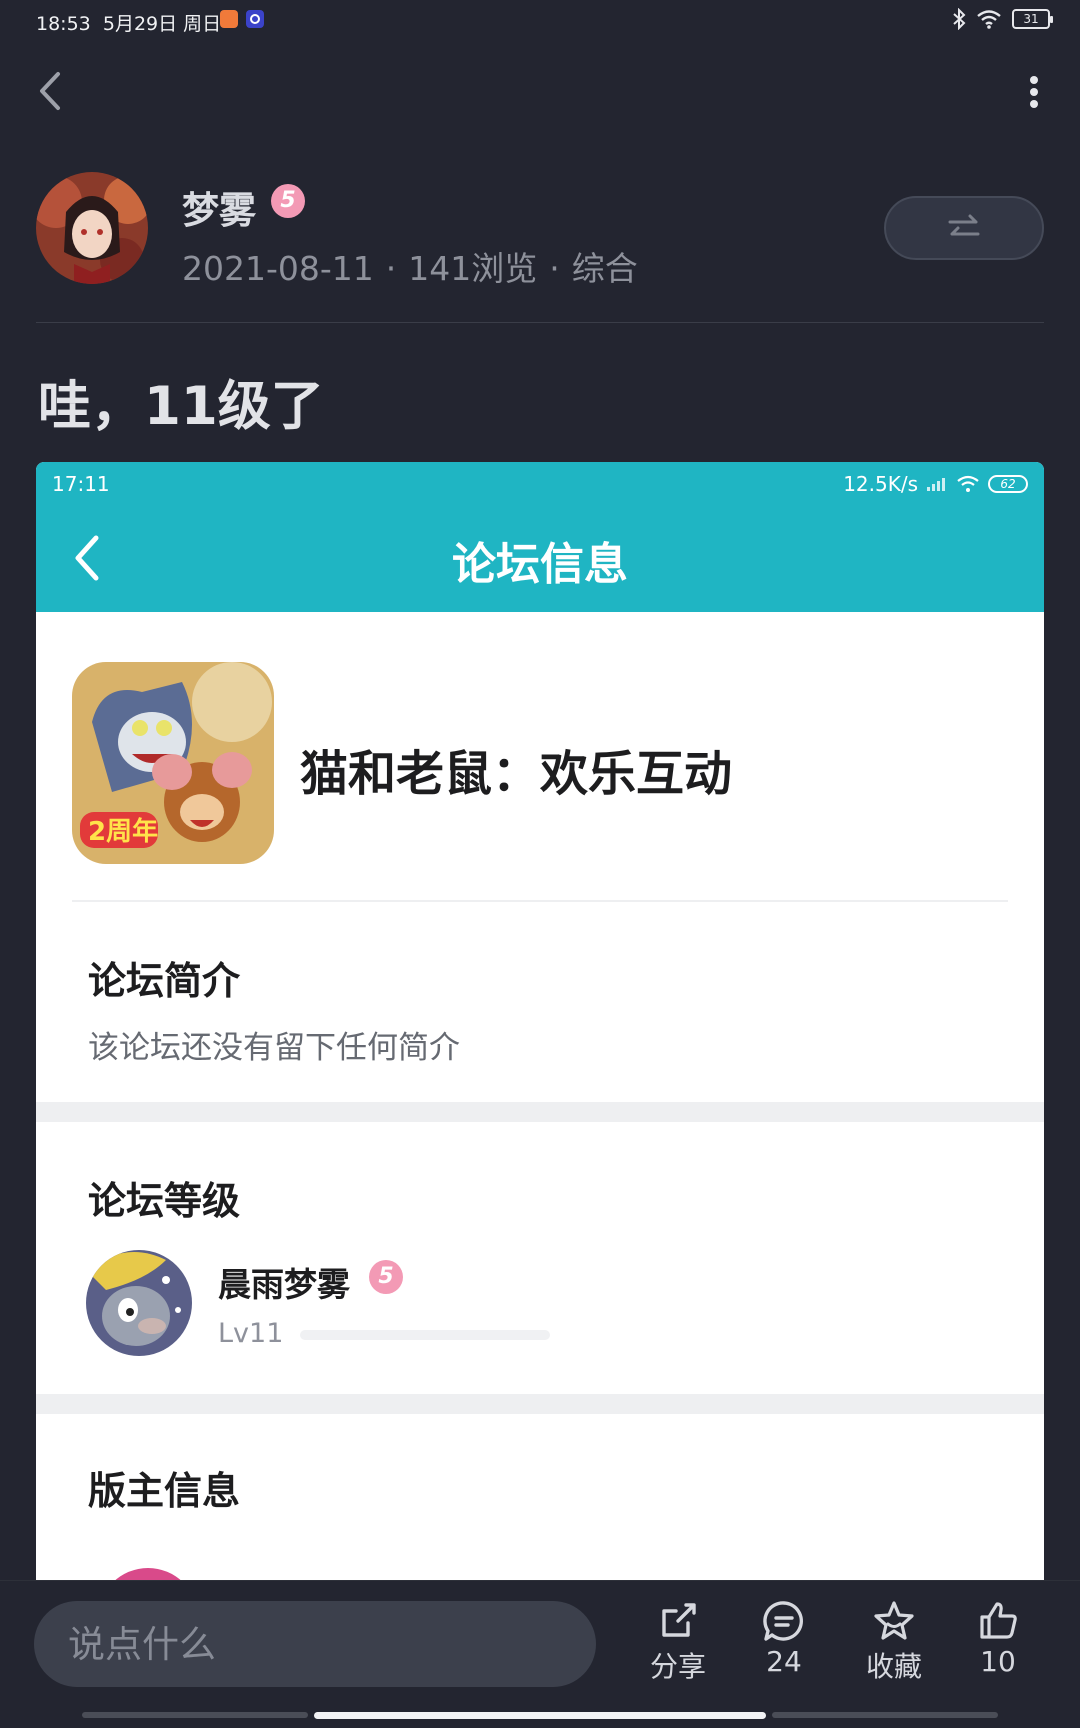 The image size is (1080, 1728). What do you see at coordinates (605, 268) in the screenshot?
I see `post-category: 综合` at bounding box center [605, 268].